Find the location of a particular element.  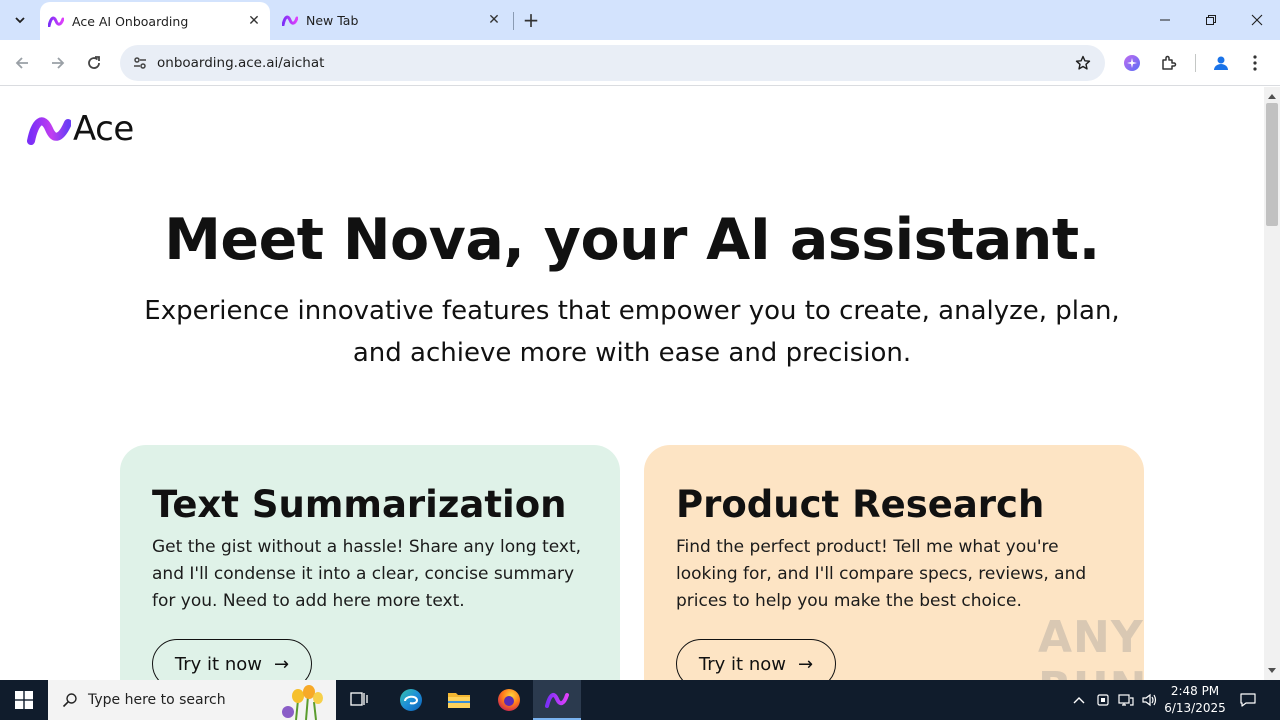

forward-arrow-icon is located at coordinates (58, 63).